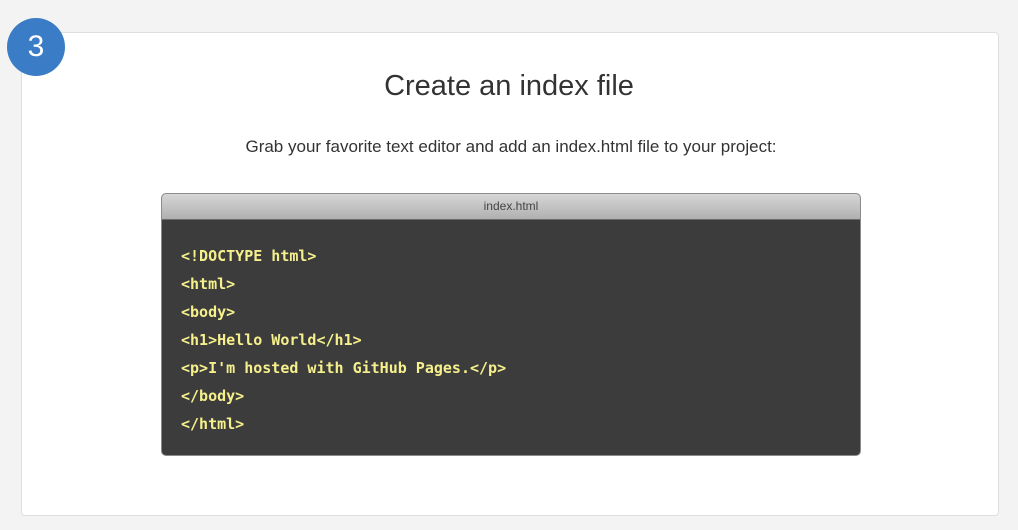  What do you see at coordinates (509, 86) in the screenshot?
I see `section-title: Create an index file` at bounding box center [509, 86].